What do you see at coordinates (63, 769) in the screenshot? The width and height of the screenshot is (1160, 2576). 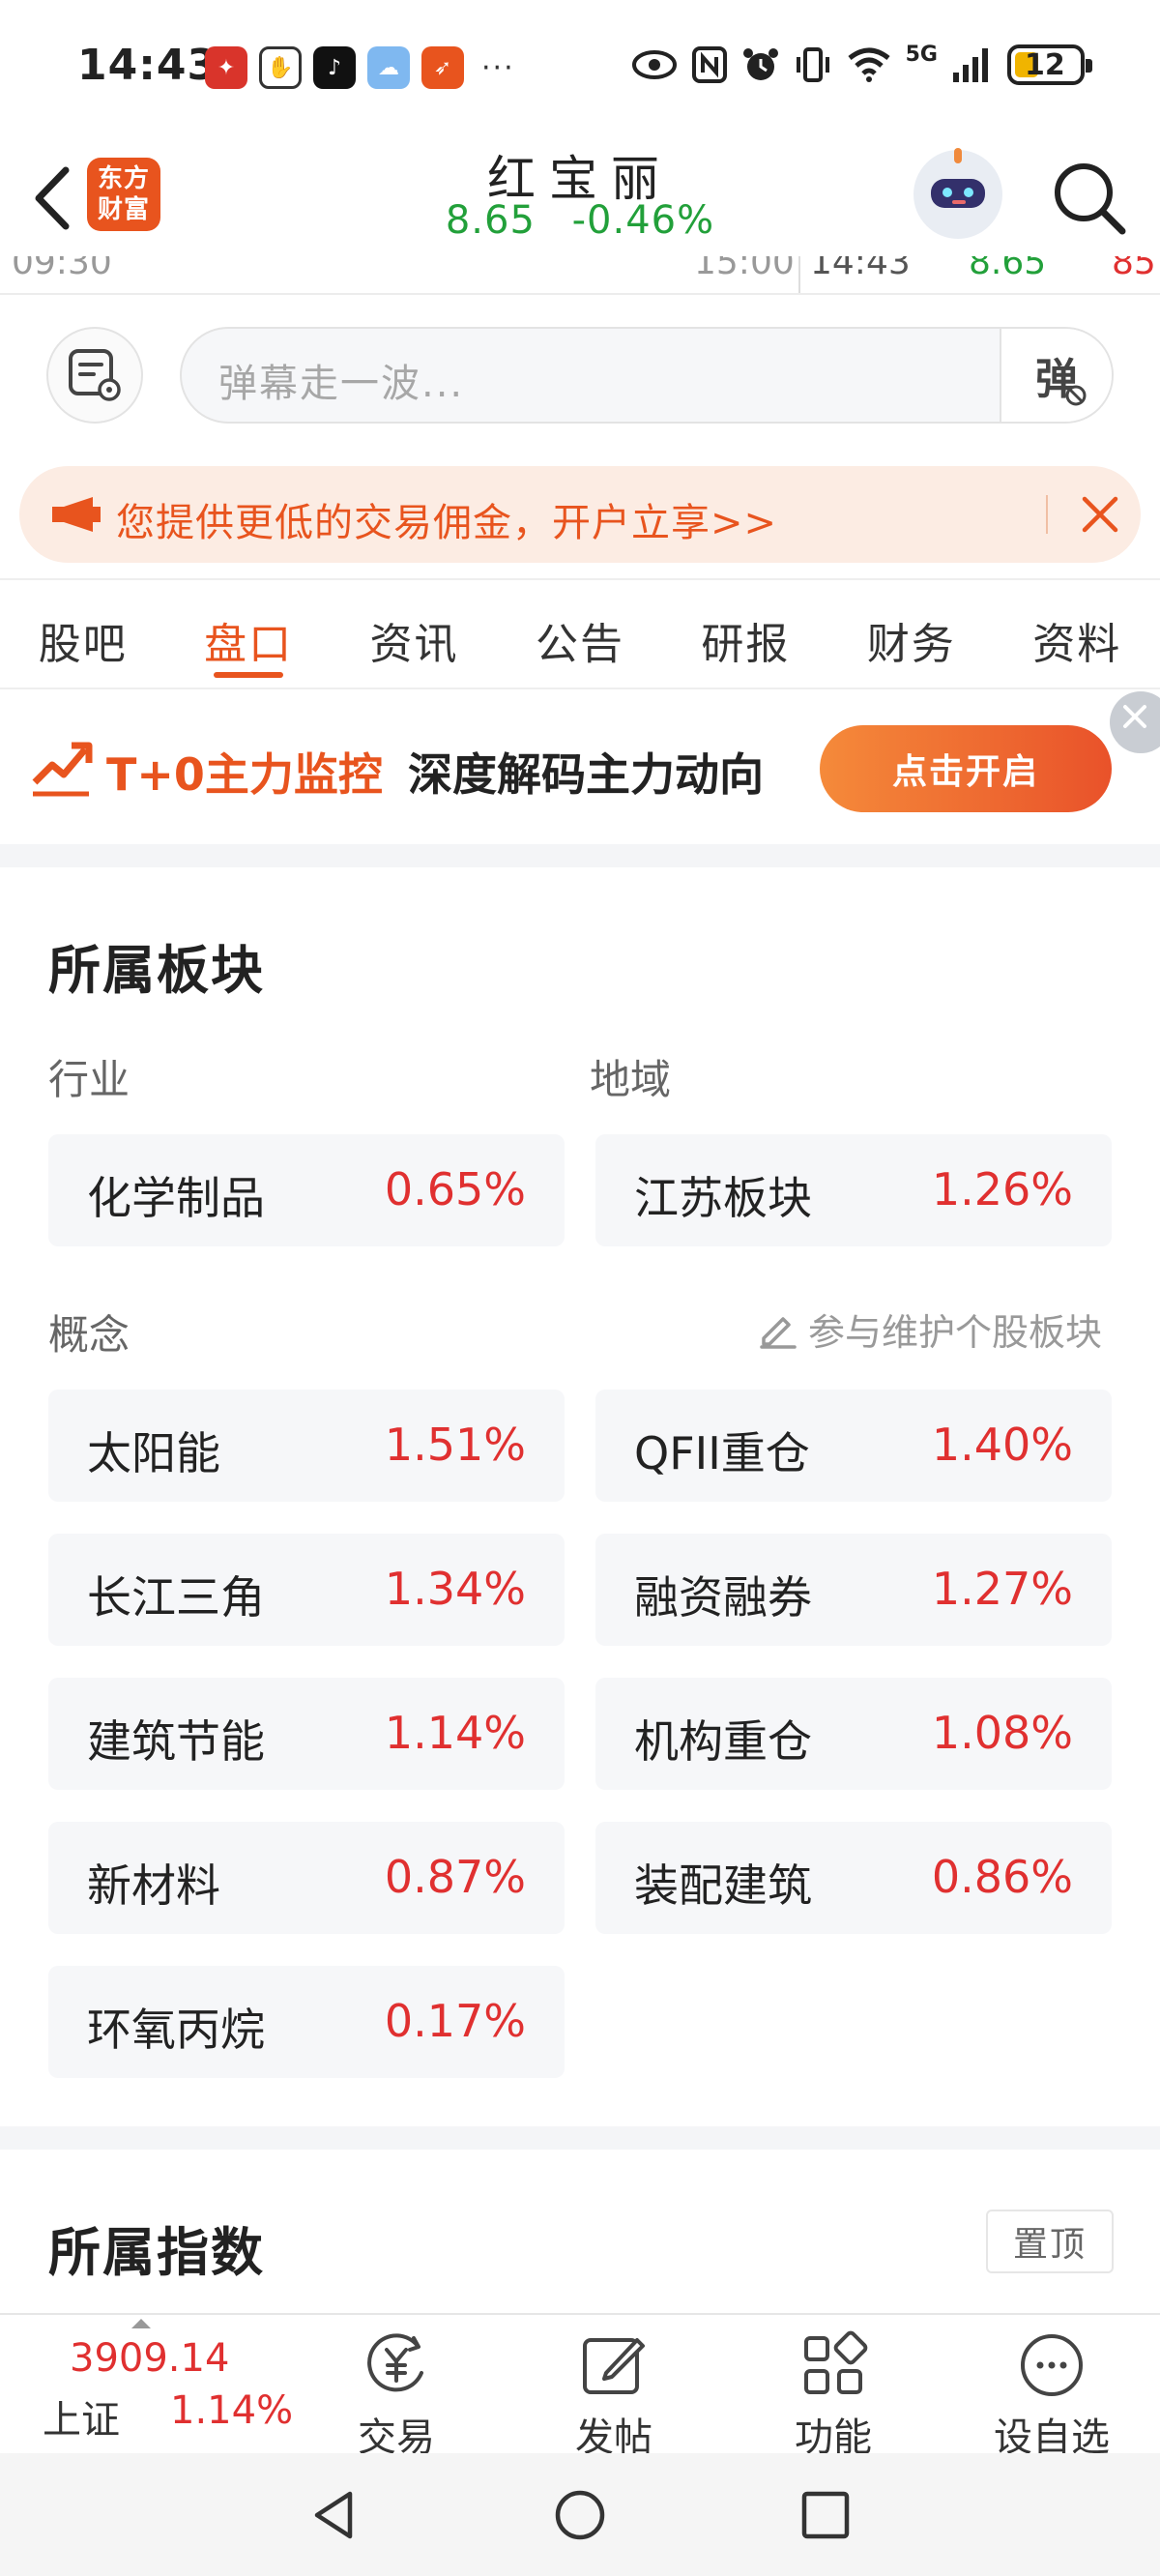 I see `trend-chart-icon` at bounding box center [63, 769].